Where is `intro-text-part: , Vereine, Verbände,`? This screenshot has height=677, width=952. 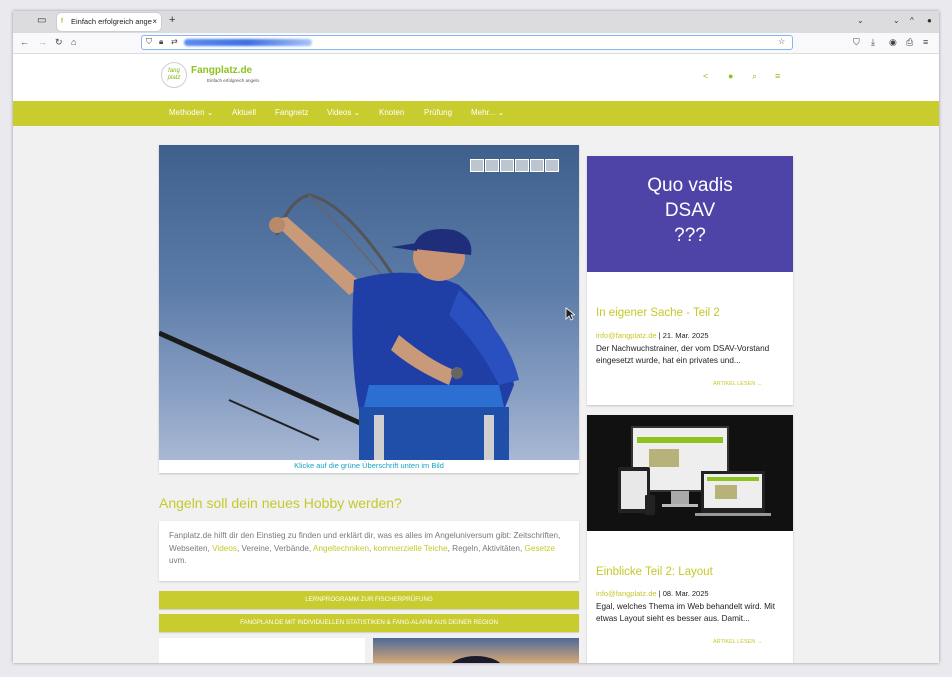
intro-text-part: , Vereine, Verbände, is located at coordinates (275, 548).